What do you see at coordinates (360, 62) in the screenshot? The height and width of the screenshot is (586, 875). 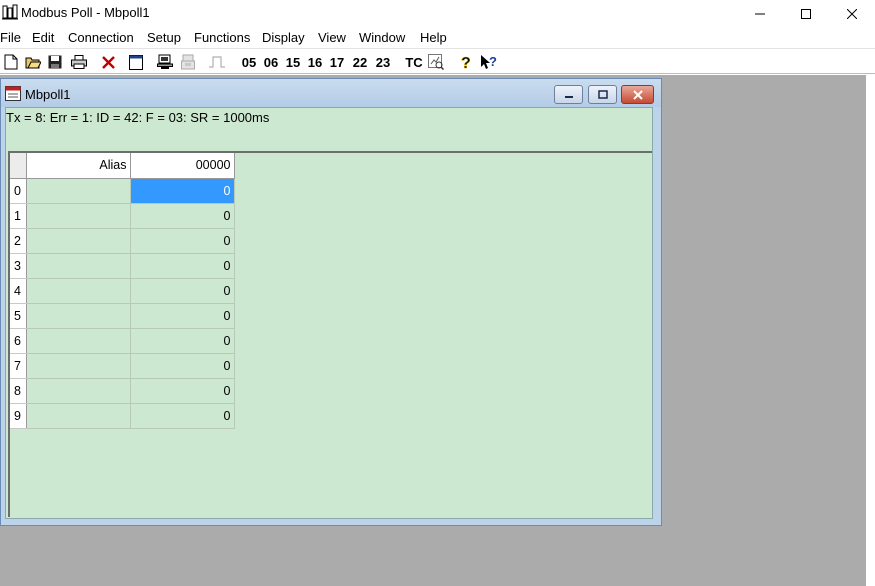 I see `fc-22-button: 22` at bounding box center [360, 62].